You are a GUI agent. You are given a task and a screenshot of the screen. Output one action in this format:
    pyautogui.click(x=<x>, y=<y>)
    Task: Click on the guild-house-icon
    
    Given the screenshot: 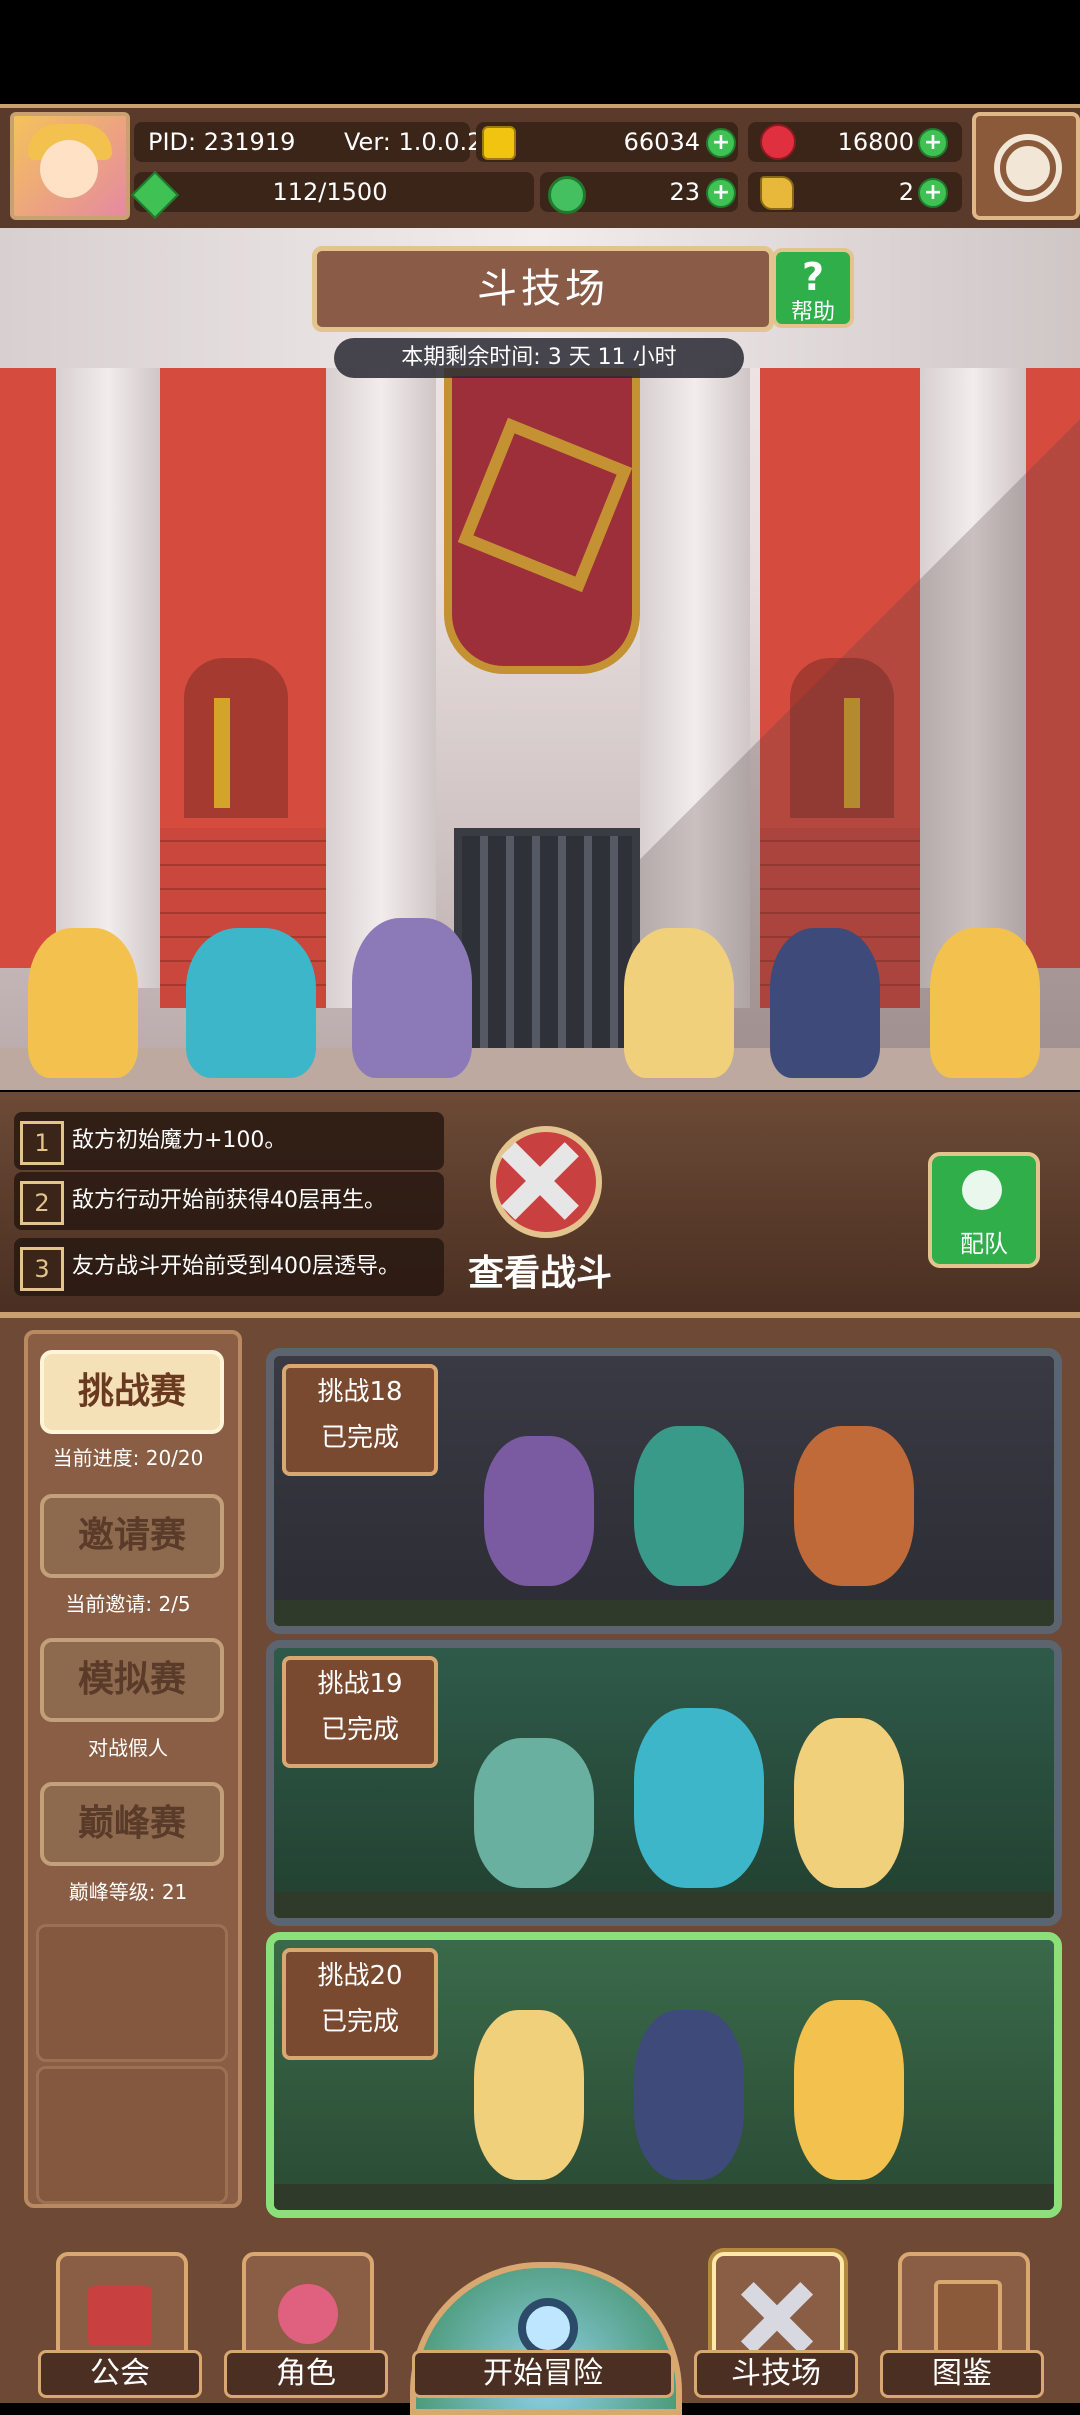 What is the action you would take?
    pyautogui.click(x=120, y=2316)
    